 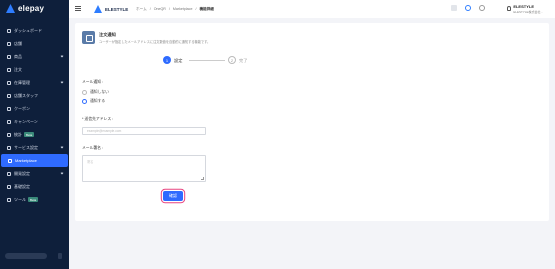 What do you see at coordinates (34, 43) in the screenshot?
I see `sidebar-item: 店舗` at bounding box center [34, 43].